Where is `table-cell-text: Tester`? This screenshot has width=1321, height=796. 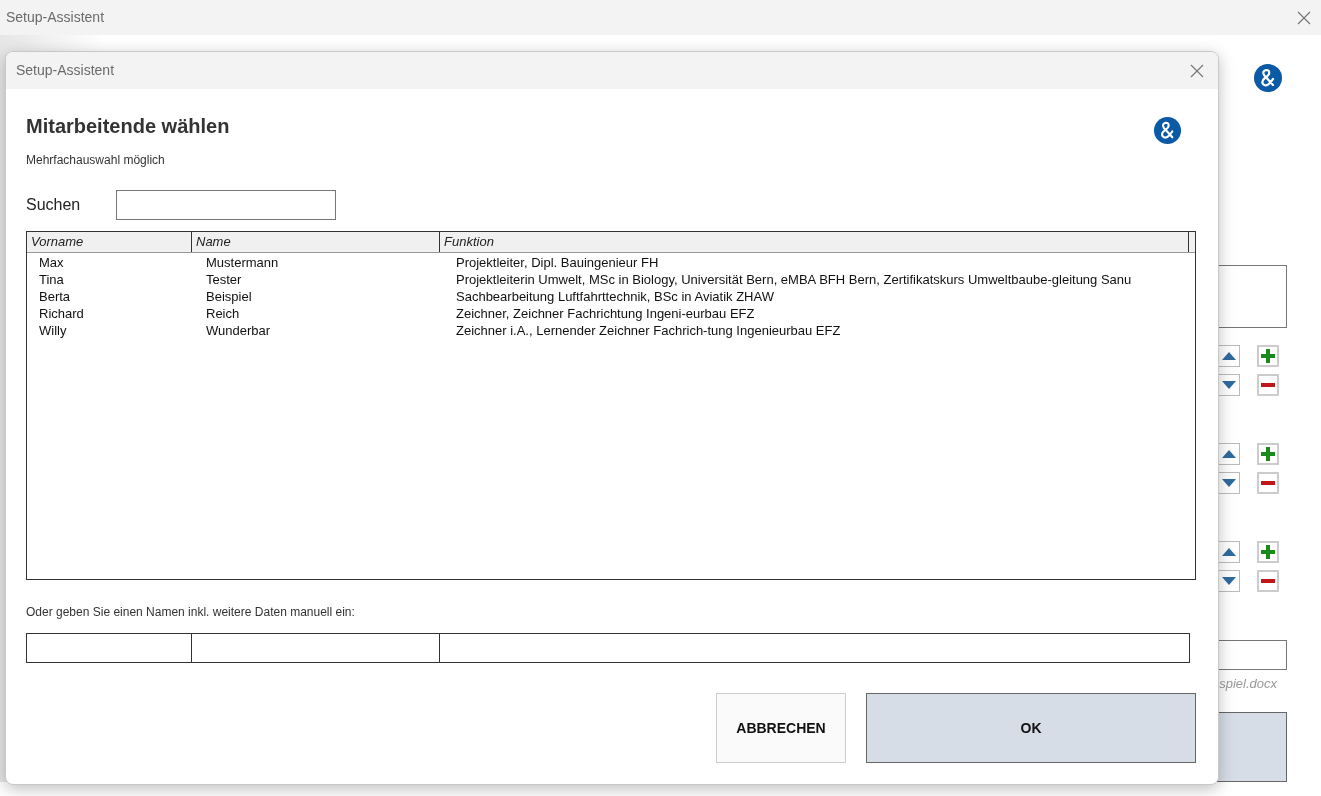 table-cell-text: Tester is located at coordinates (224, 279).